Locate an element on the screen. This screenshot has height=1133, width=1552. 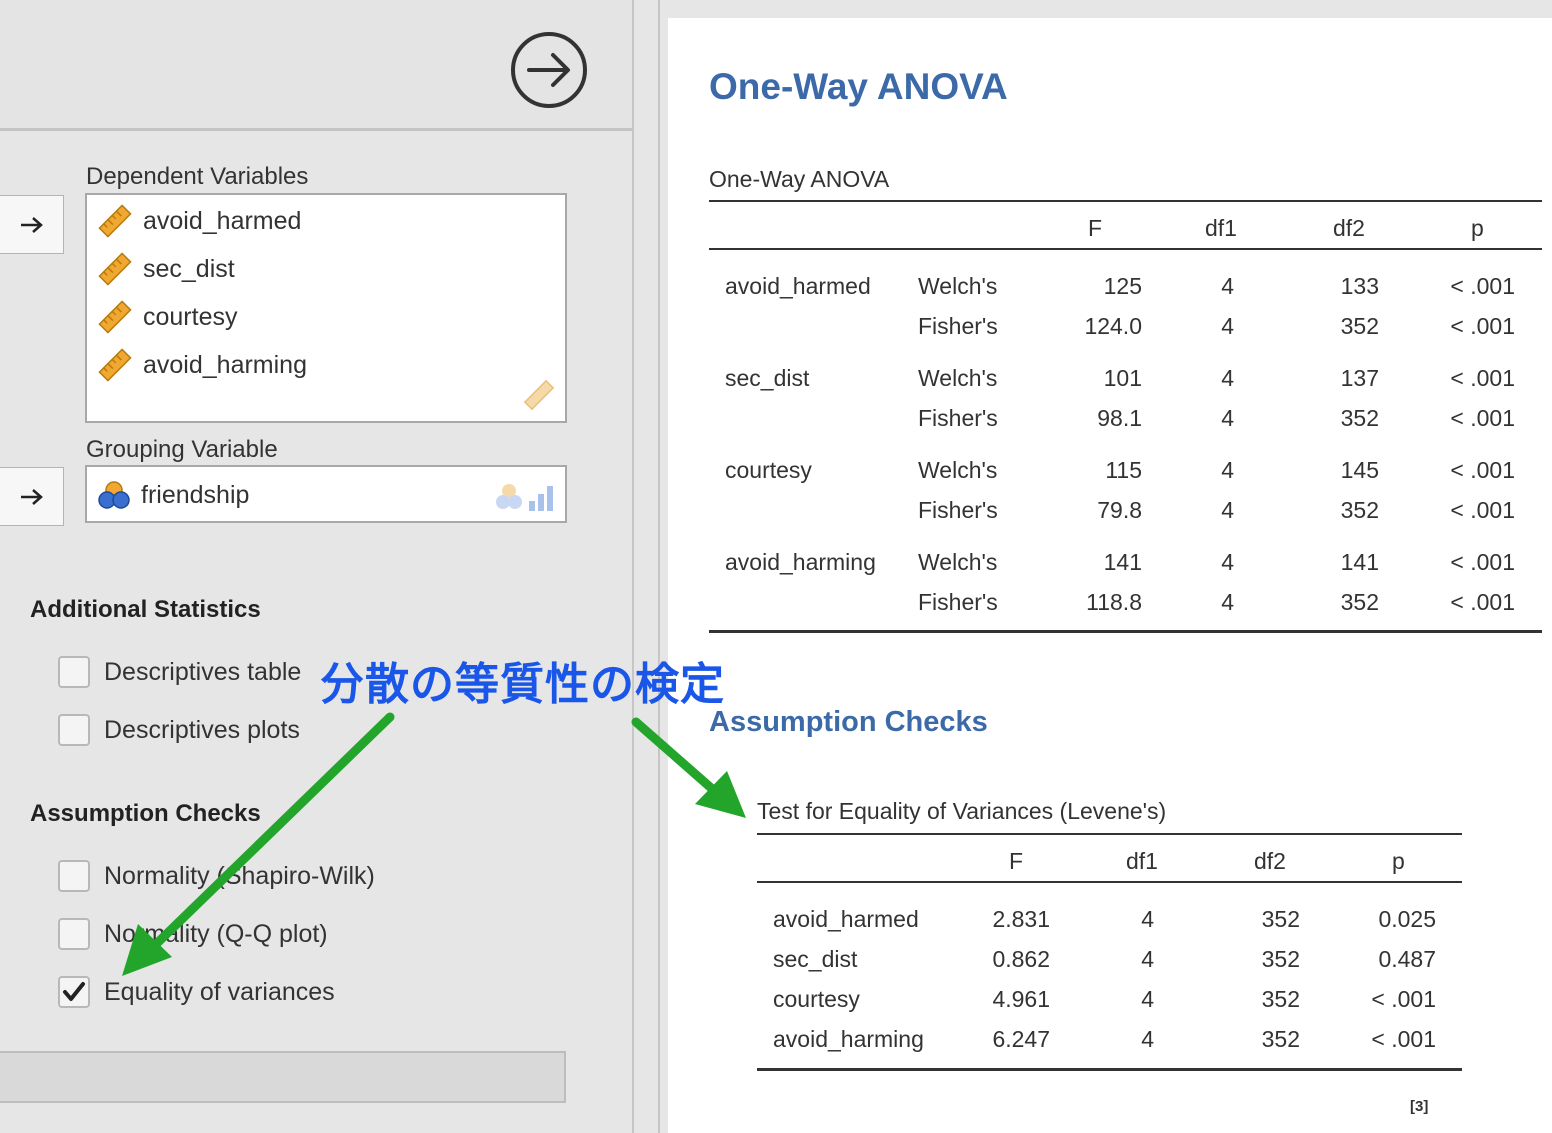
levene-cell-F: 2.831 is located at coordinates (1021, 919).